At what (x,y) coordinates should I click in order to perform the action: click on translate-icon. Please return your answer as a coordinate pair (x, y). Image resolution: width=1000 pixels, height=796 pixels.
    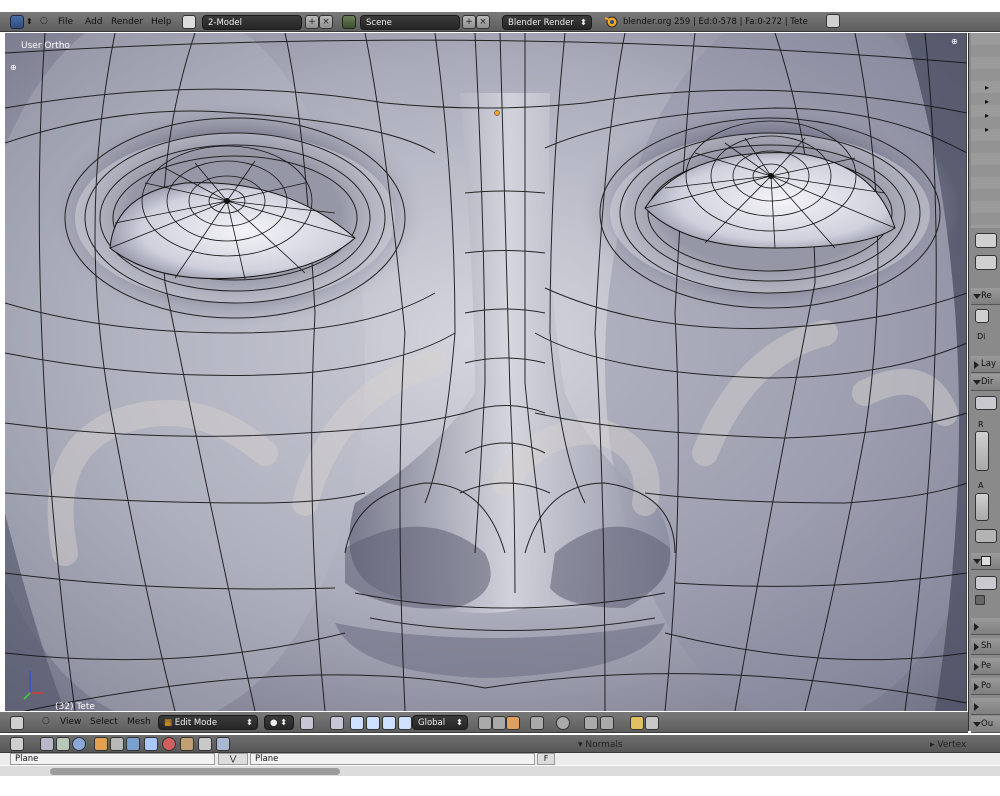
    Looking at the image, I should click on (357, 723).